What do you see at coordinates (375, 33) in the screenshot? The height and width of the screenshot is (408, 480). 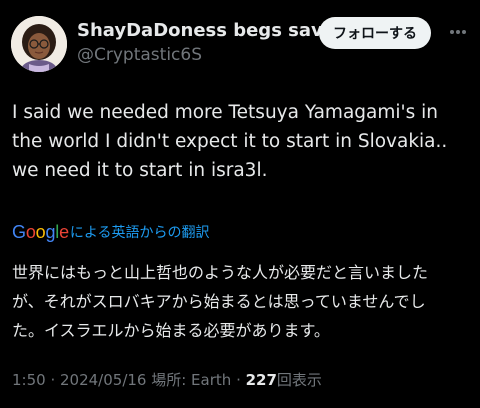 I see `follow-button: フォローする` at bounding box center [375, 33].